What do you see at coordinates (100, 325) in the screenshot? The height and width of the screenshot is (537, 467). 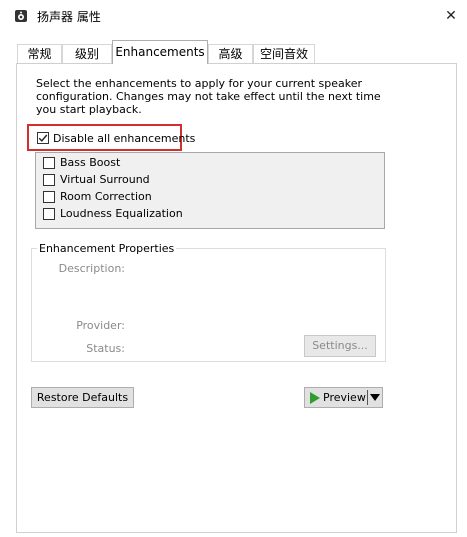 I see `provider-label: Provider:` at bounding box center [100, 325].